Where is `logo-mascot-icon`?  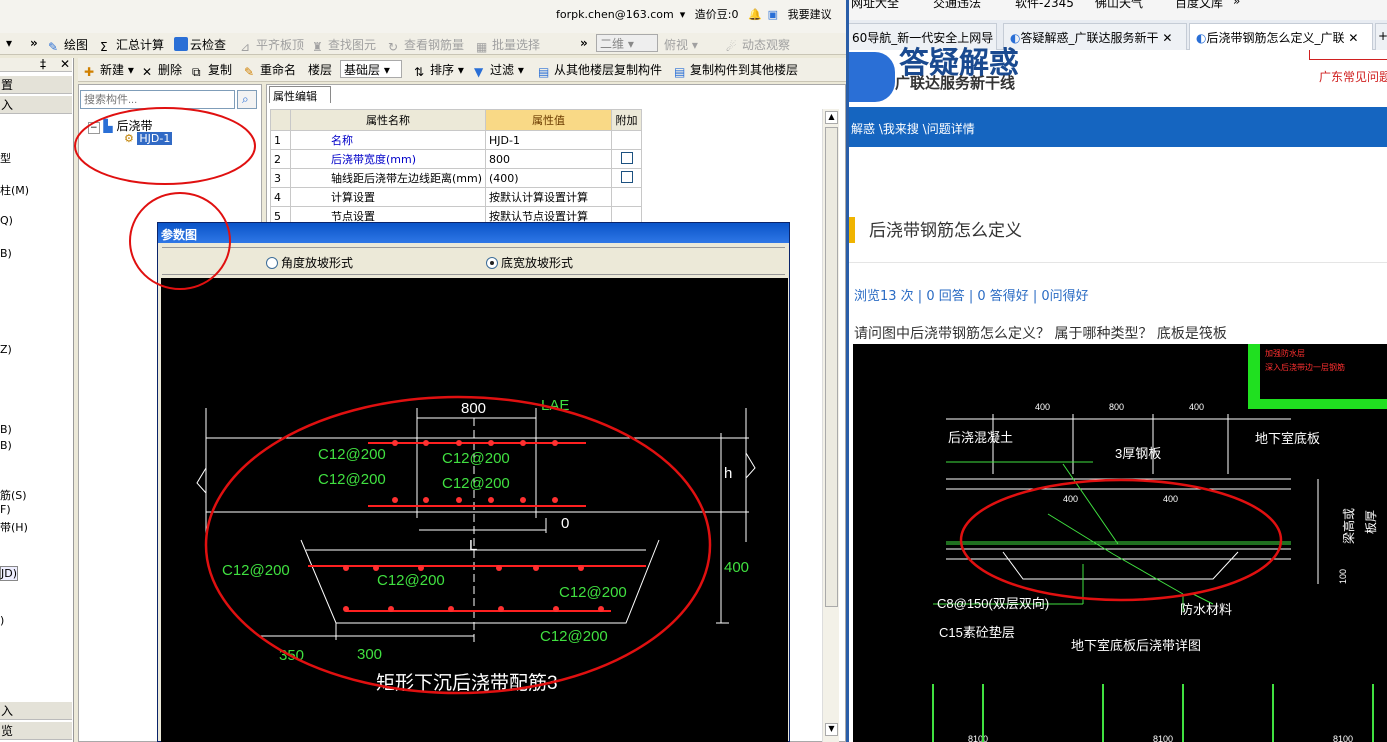
logo-mascot-icon is located at coordinates (872, 77).